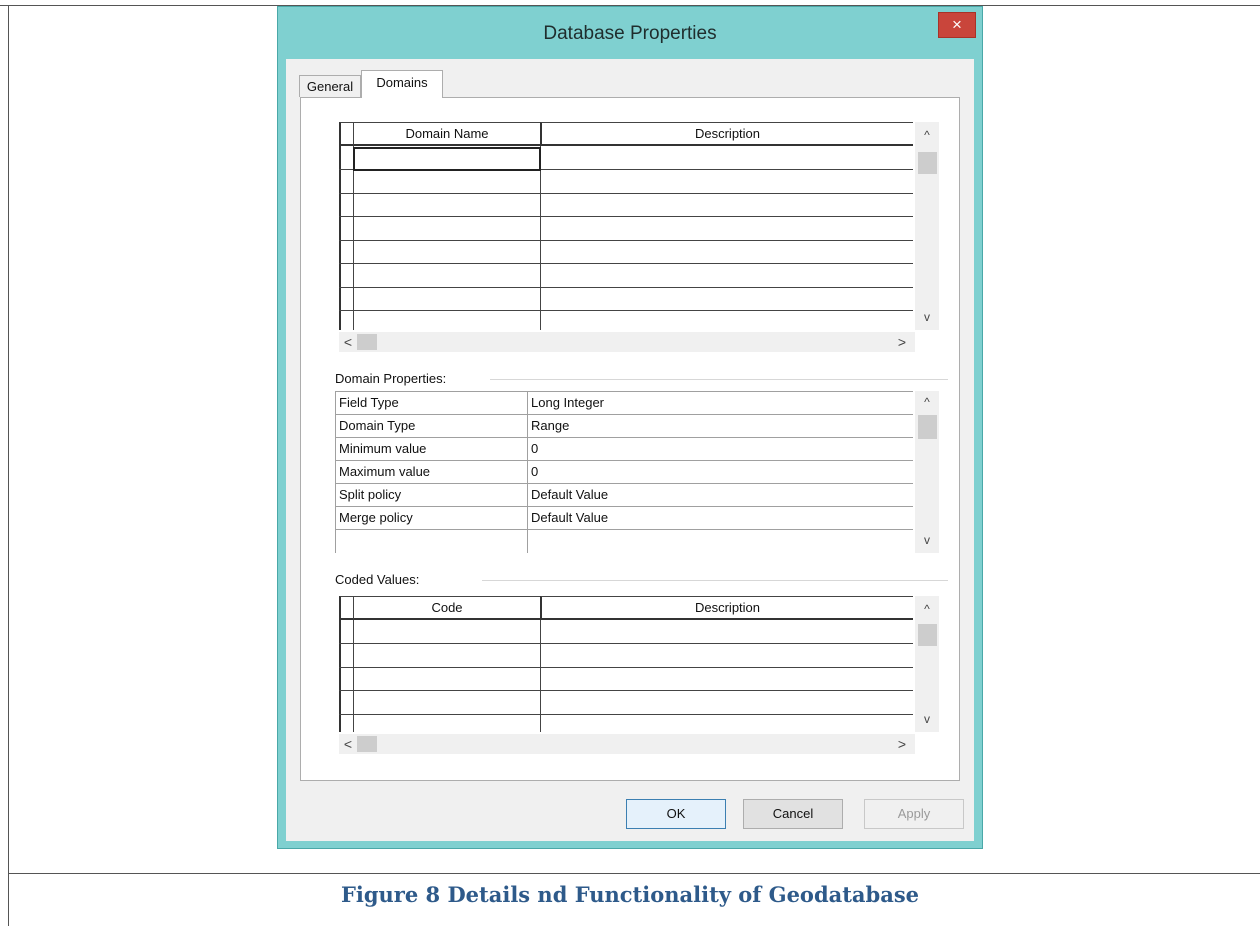  I want to click on title-bar: Database Properties ×, so click(630, 33).